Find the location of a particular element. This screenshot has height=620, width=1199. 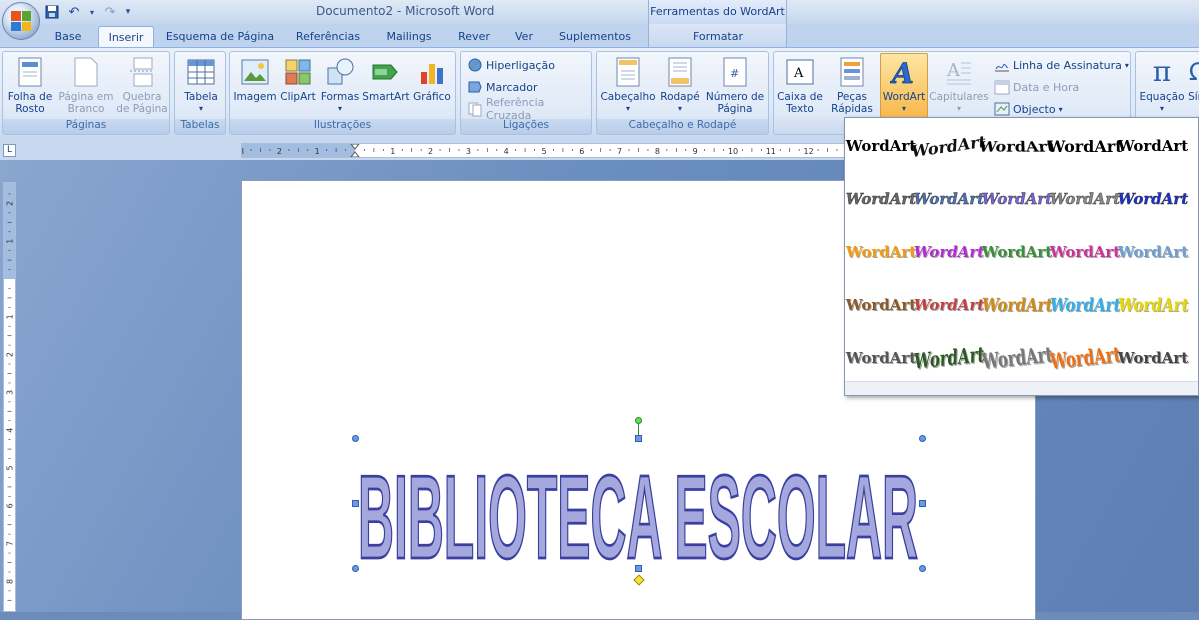

vruler-number: 5 is located at coordinates (10, 467).